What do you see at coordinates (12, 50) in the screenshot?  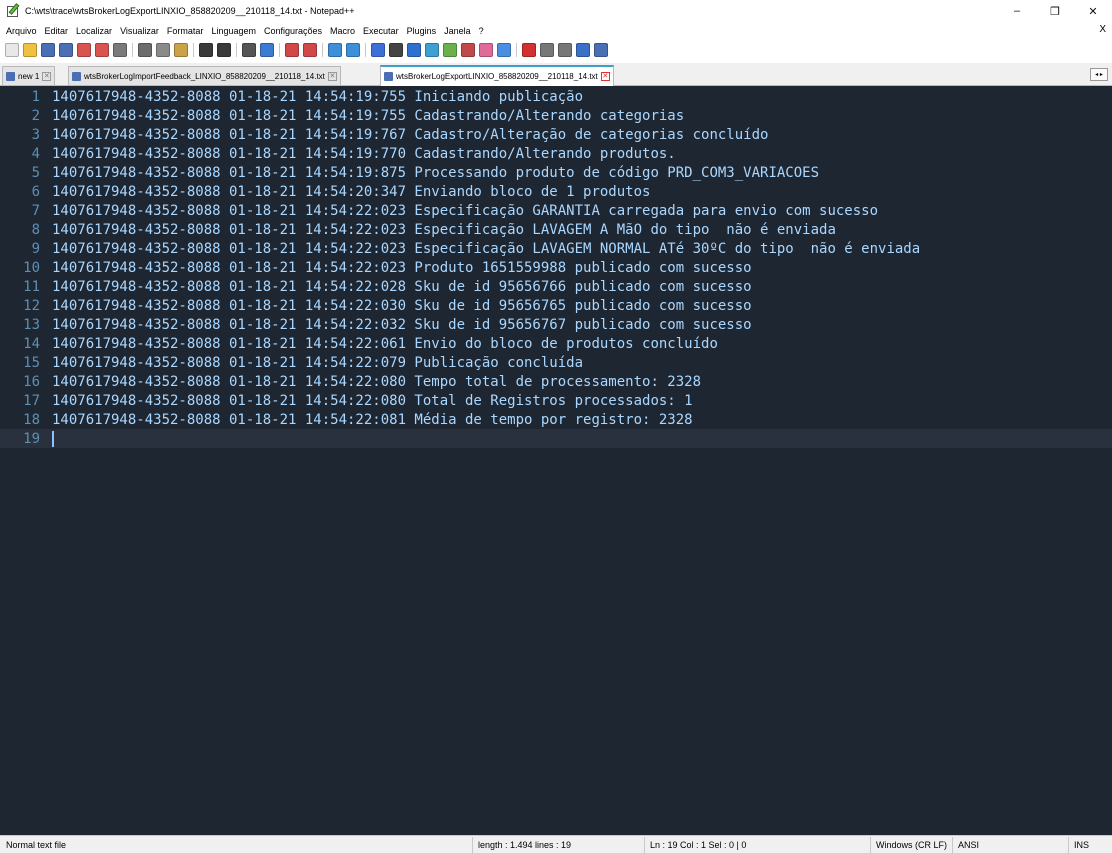 I see `new-file-icon` at bounding box center [12, 50].